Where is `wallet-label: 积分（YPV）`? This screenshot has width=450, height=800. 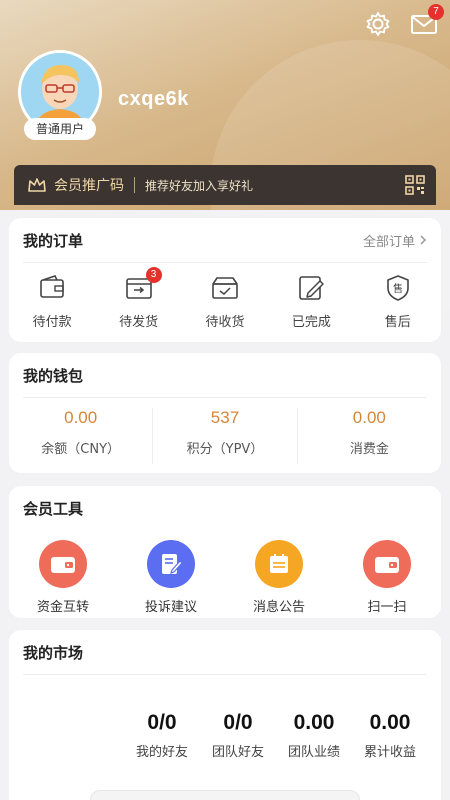 wallet-label: 积分（YPV） is located at coordinates (225, 449).